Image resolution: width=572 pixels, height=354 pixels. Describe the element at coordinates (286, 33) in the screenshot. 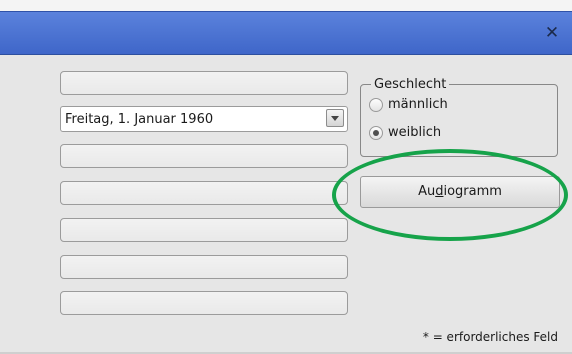

I see `title-bar: ✕` at that location.